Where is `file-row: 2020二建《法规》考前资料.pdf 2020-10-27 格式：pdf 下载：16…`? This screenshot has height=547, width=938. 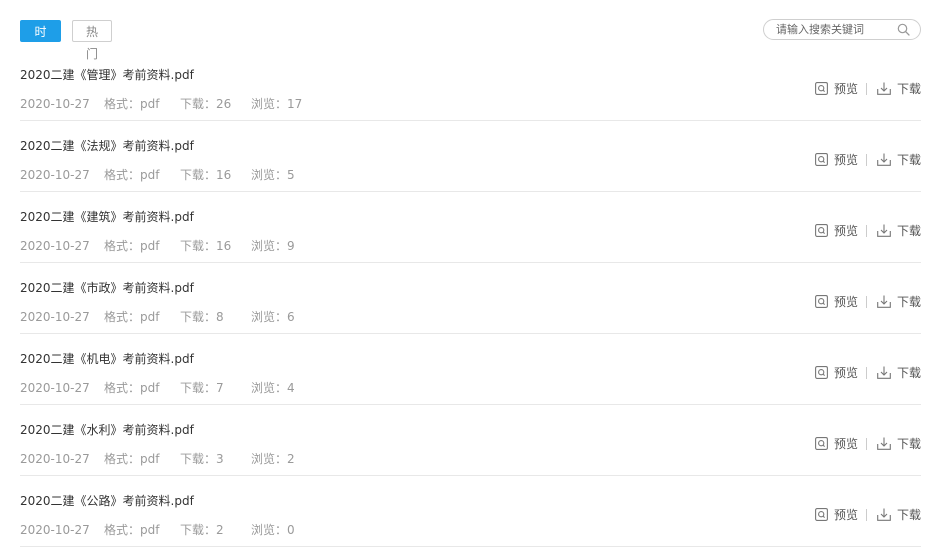
file-row: 2020二建《法规》考前资料.pdf 2020-10-27 格式：pdf 下载：16… is located at coordinates (470, 156).